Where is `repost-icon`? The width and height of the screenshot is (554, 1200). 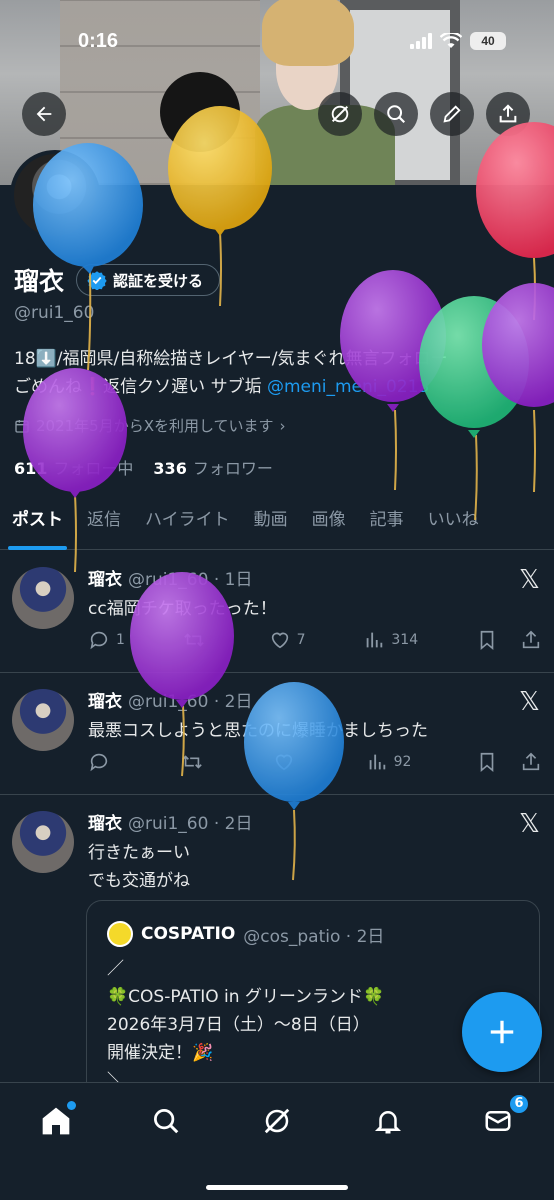 repost-icon is located at coordinates (194, 640).